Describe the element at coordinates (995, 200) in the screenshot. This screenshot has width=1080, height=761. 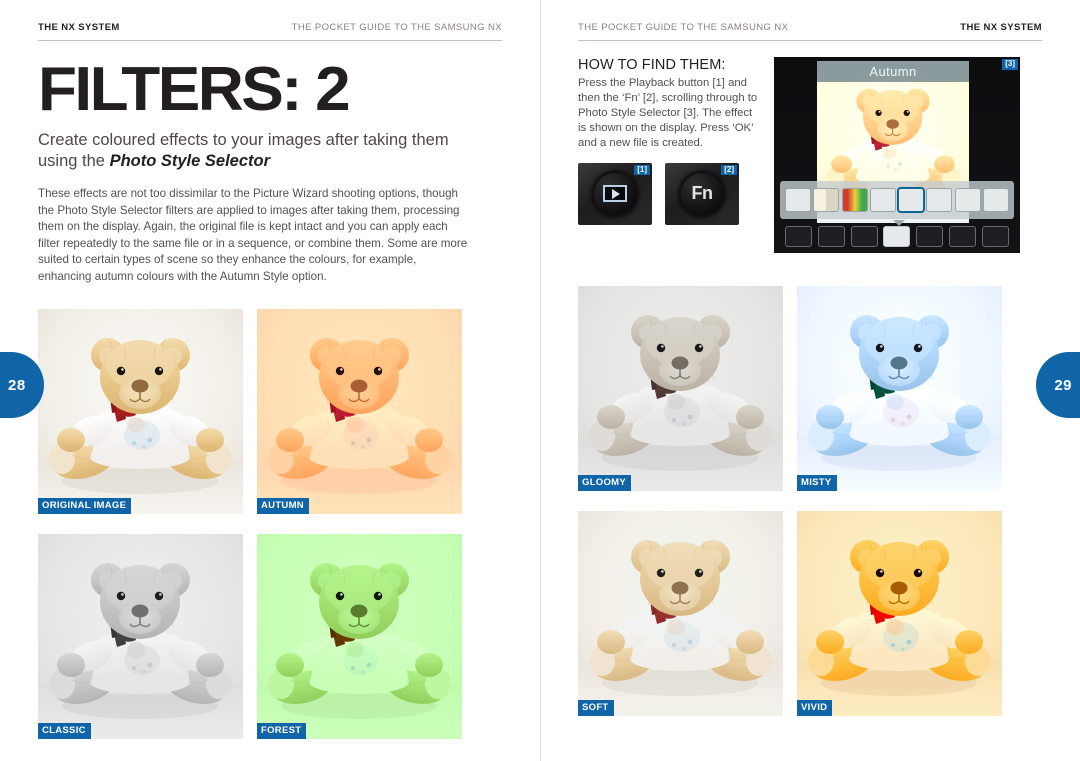
I see `style-icon-frame` at that location.